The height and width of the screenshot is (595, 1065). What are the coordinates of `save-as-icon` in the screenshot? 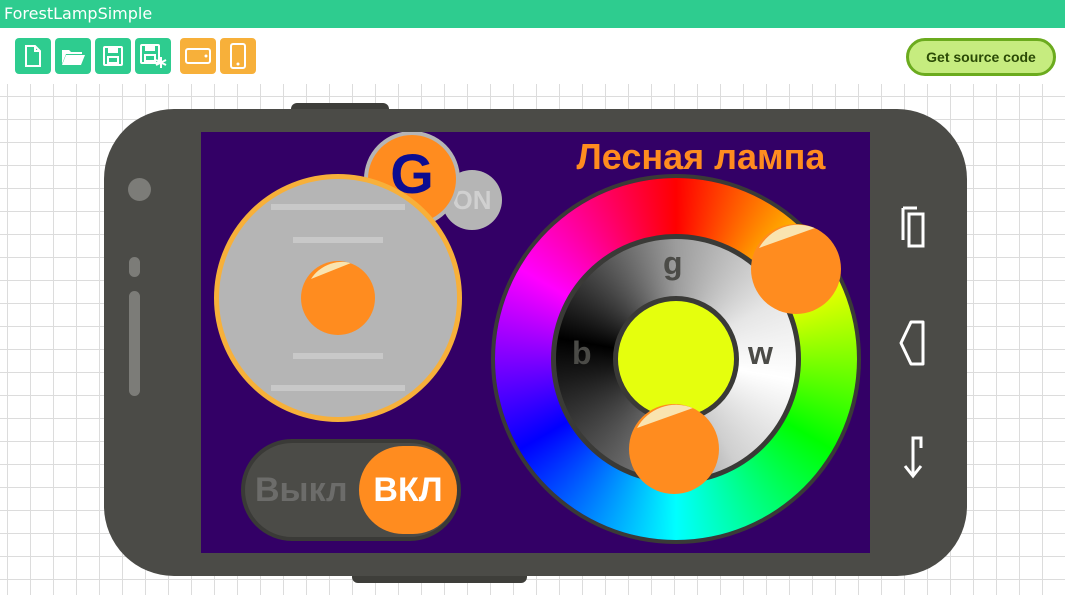 It's located at (153, 56).